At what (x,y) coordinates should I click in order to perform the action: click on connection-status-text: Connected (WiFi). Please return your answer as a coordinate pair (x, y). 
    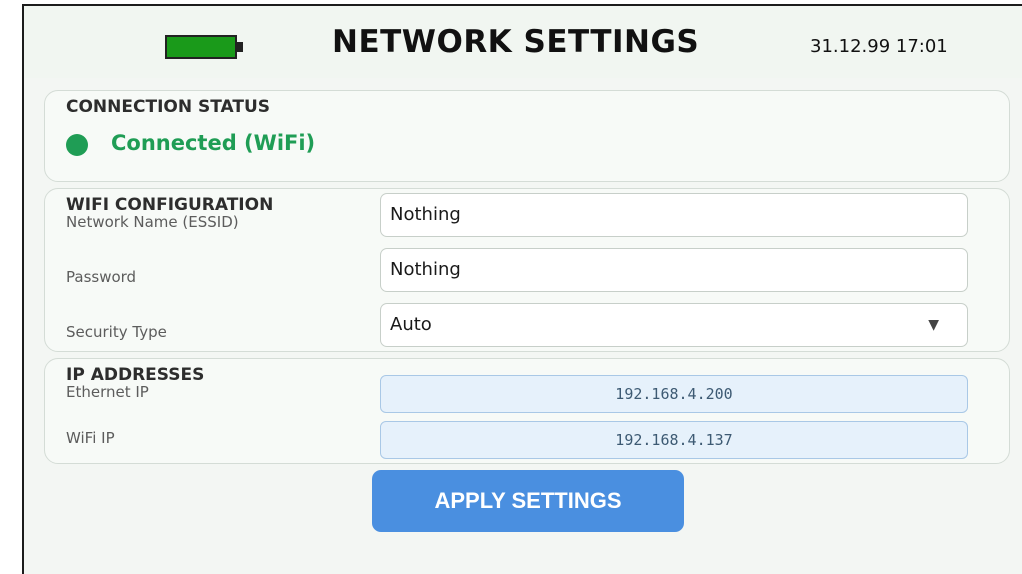
    Looking at the image, I should click on (213, 143).